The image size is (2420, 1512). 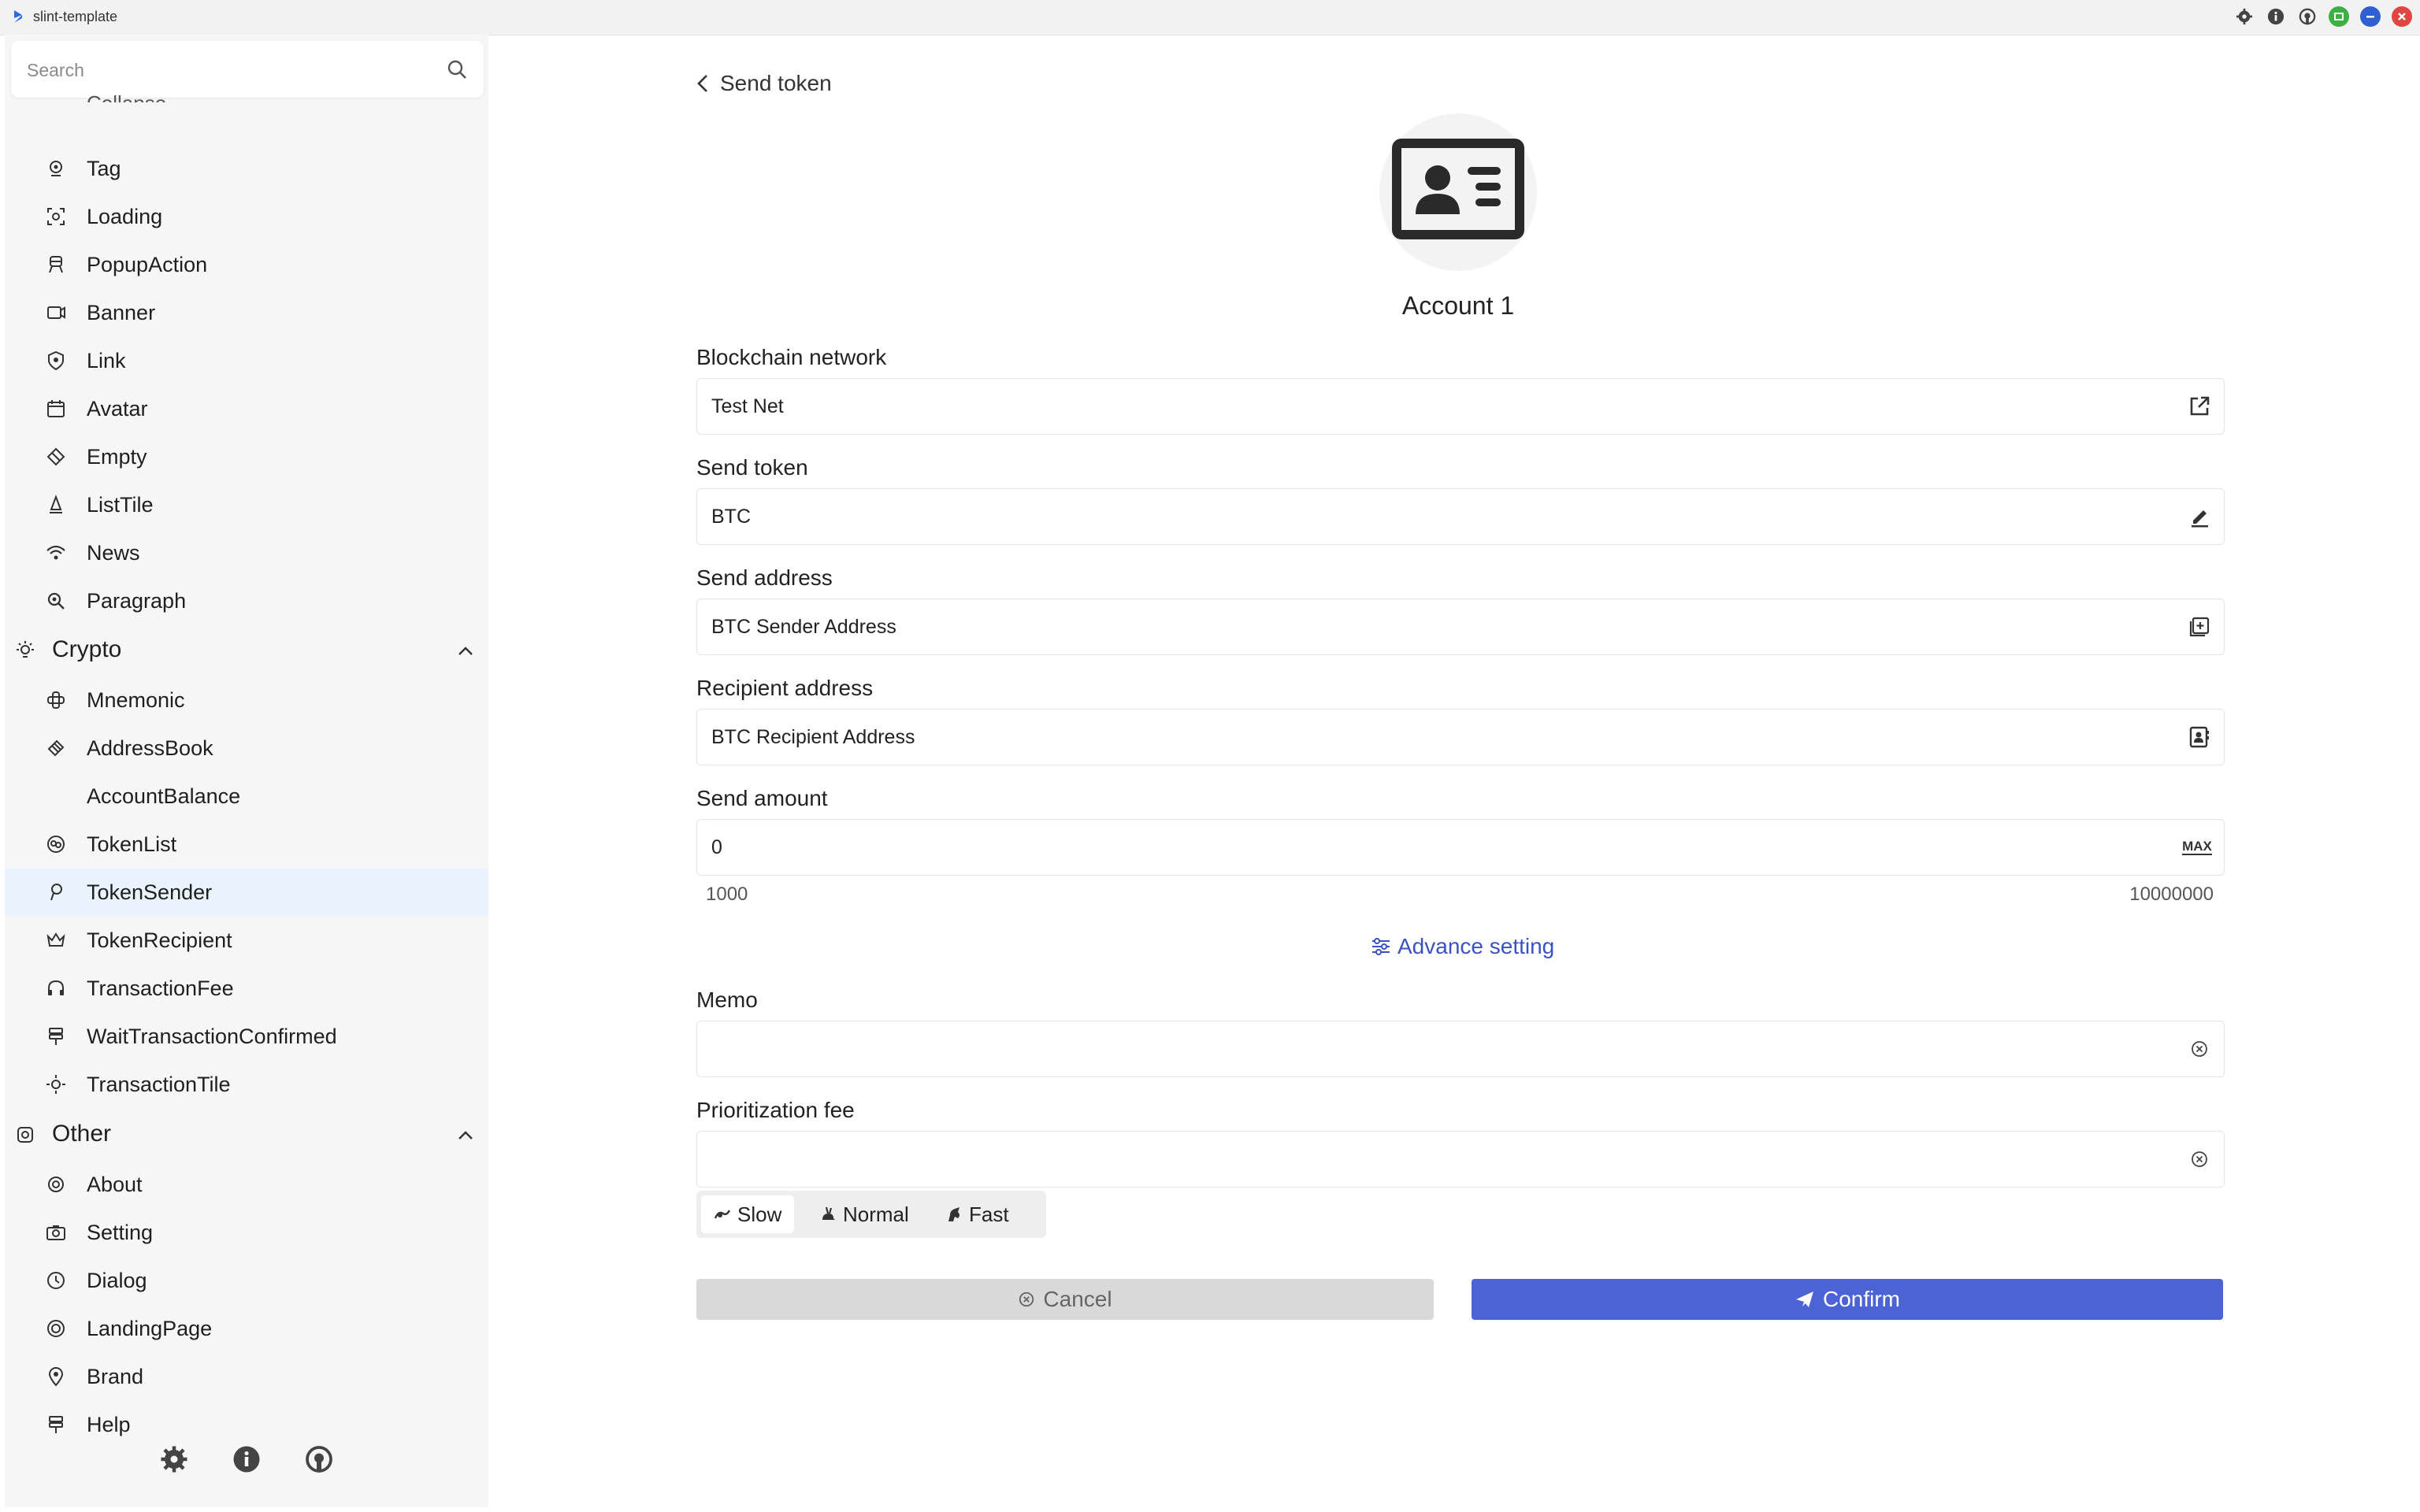 I want to click on sidebar-item-link: Link, so click(x=247, y=360).